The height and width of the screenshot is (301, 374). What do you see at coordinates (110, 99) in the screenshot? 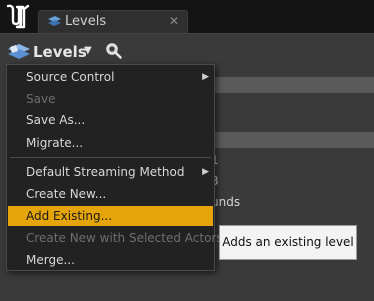
I see `menu-item-save: Save` at bounding box center [110, 99].